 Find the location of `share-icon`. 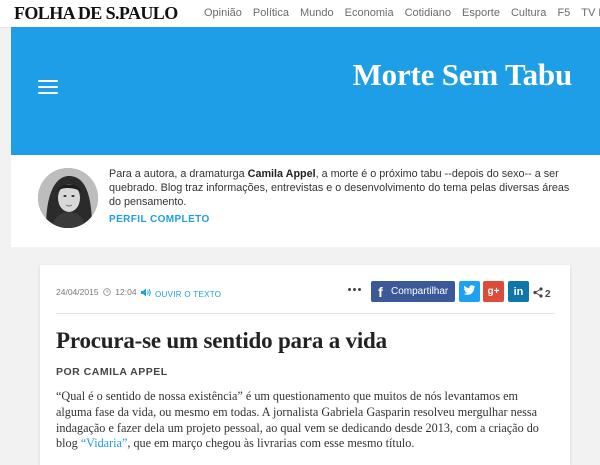

share-icon is located at coordinates (538, 294).